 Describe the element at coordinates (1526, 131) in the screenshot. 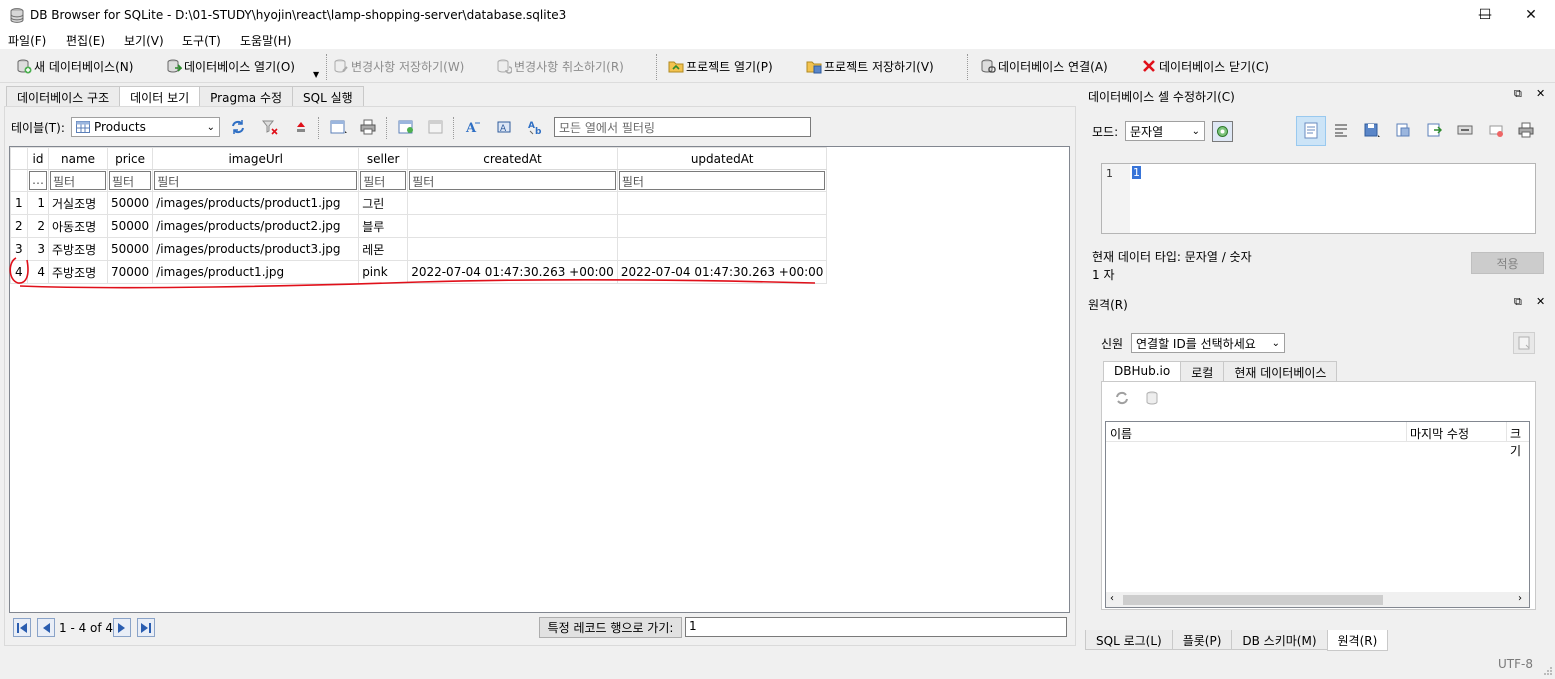

I see `print-cell-icon` at that location.